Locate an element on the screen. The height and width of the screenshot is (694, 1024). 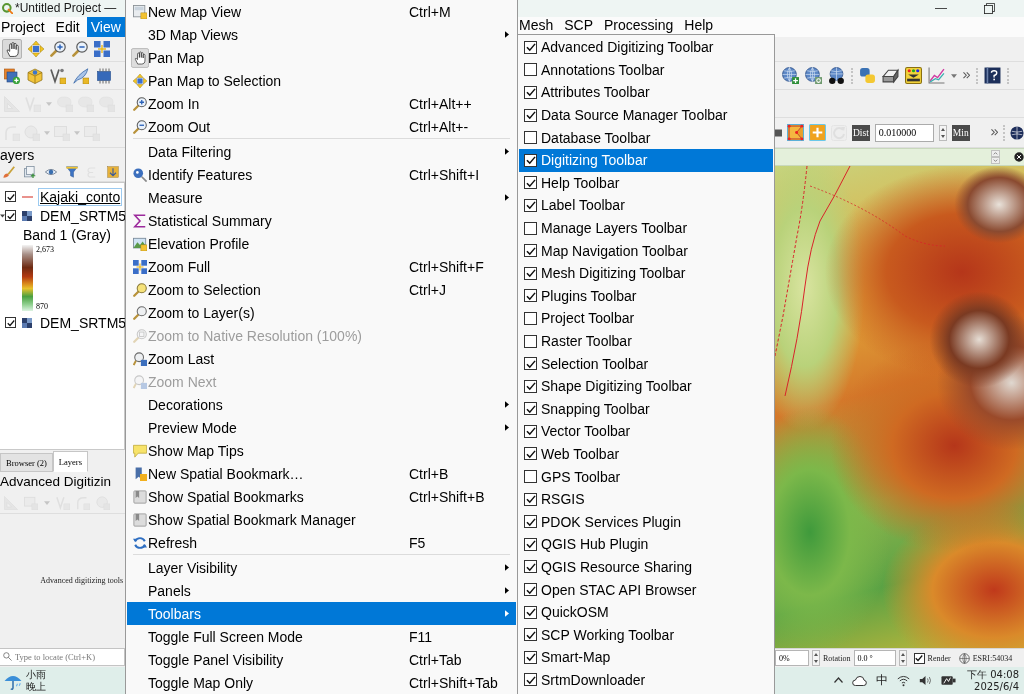
menu-item: Preview Mode is located at coordinates (321, 427).